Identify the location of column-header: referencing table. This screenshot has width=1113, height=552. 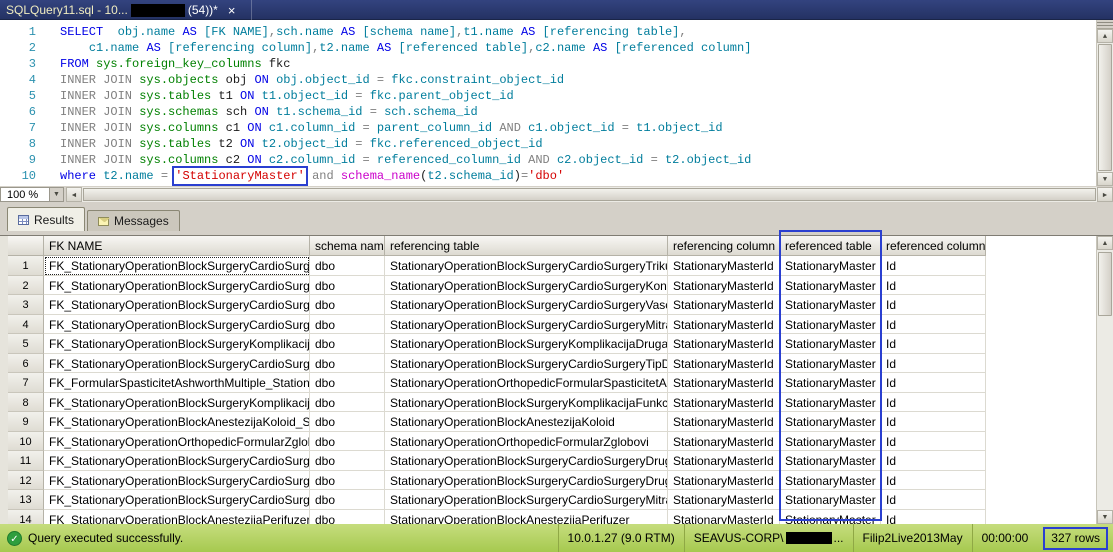
(526, 246).